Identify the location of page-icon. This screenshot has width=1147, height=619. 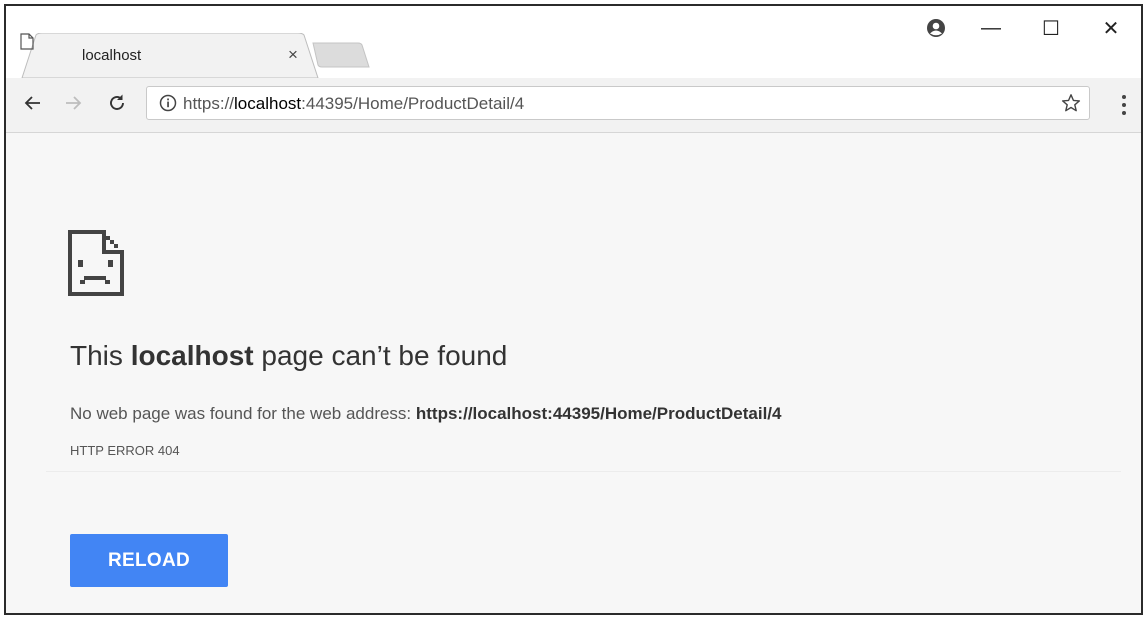
(27, 41).